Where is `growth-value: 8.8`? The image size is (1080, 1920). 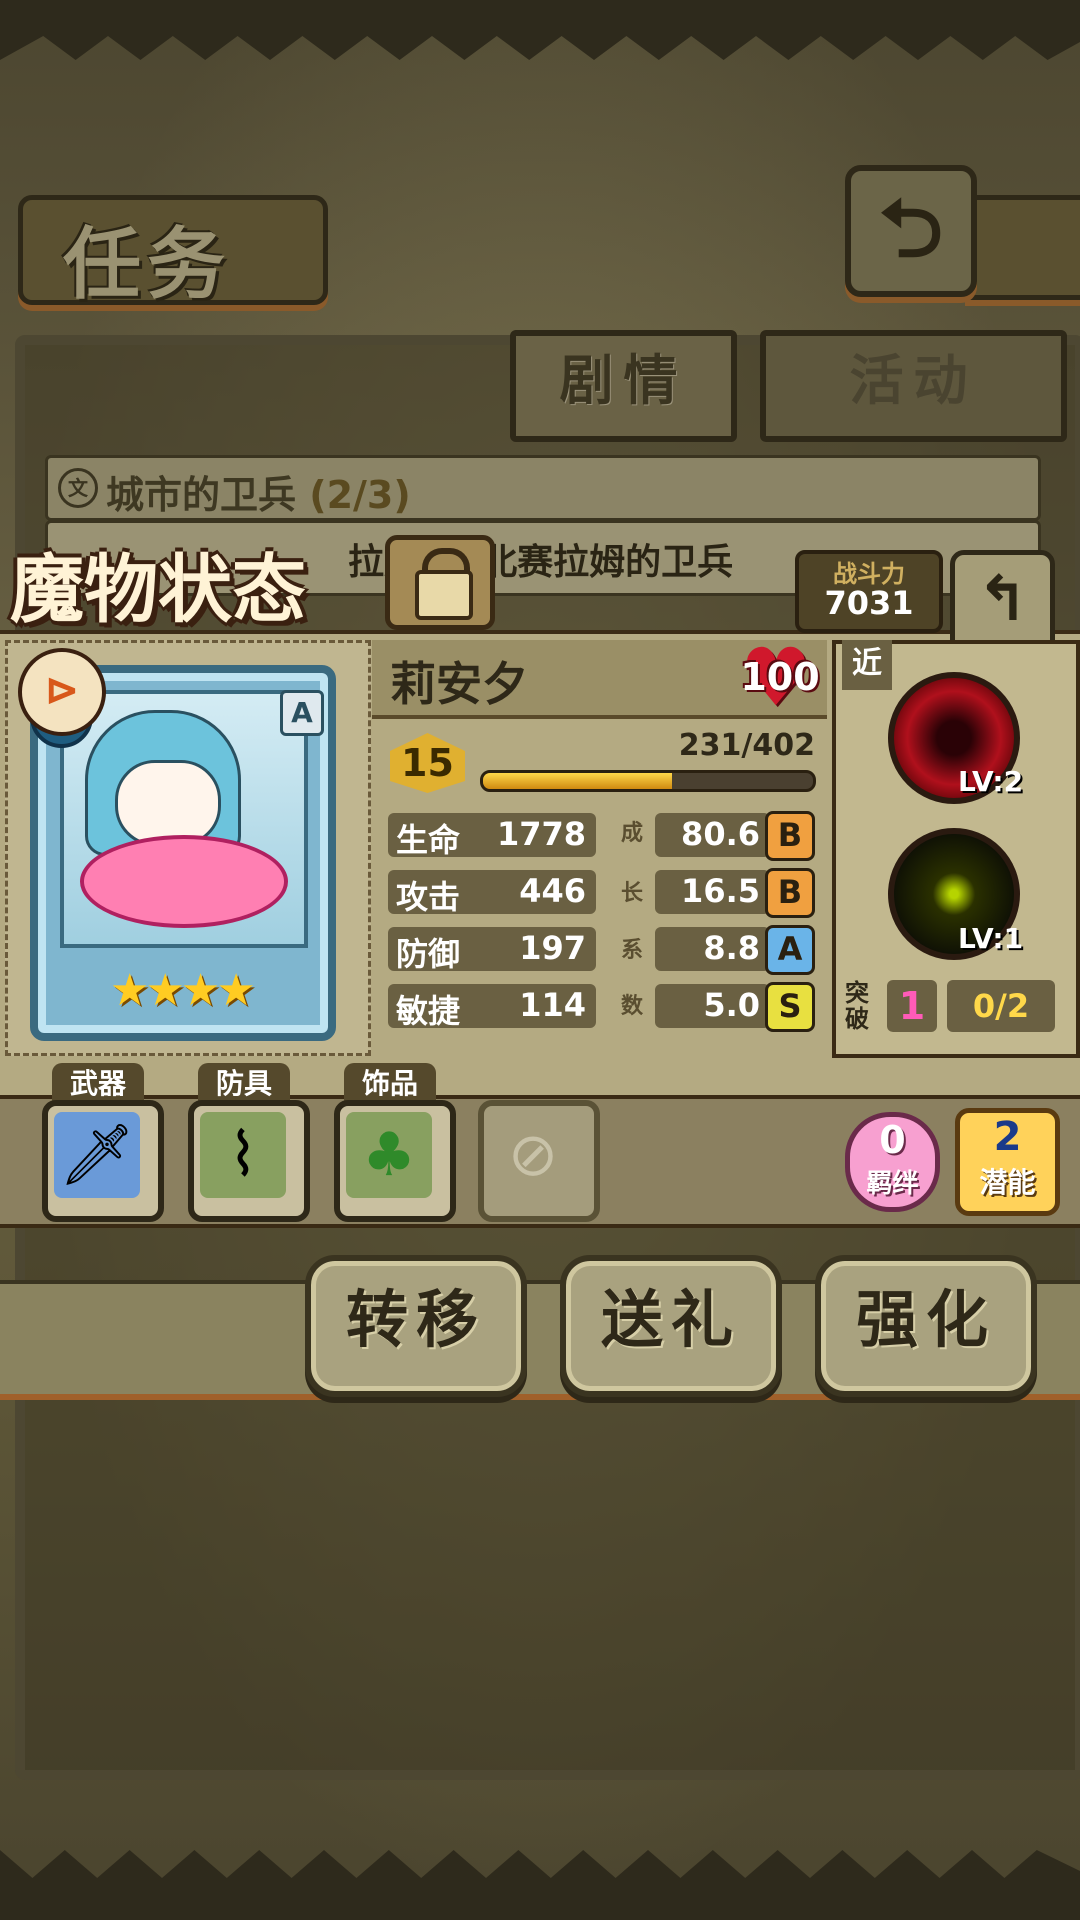 growth-value: 8.8 is located at coordinates (731, 948).